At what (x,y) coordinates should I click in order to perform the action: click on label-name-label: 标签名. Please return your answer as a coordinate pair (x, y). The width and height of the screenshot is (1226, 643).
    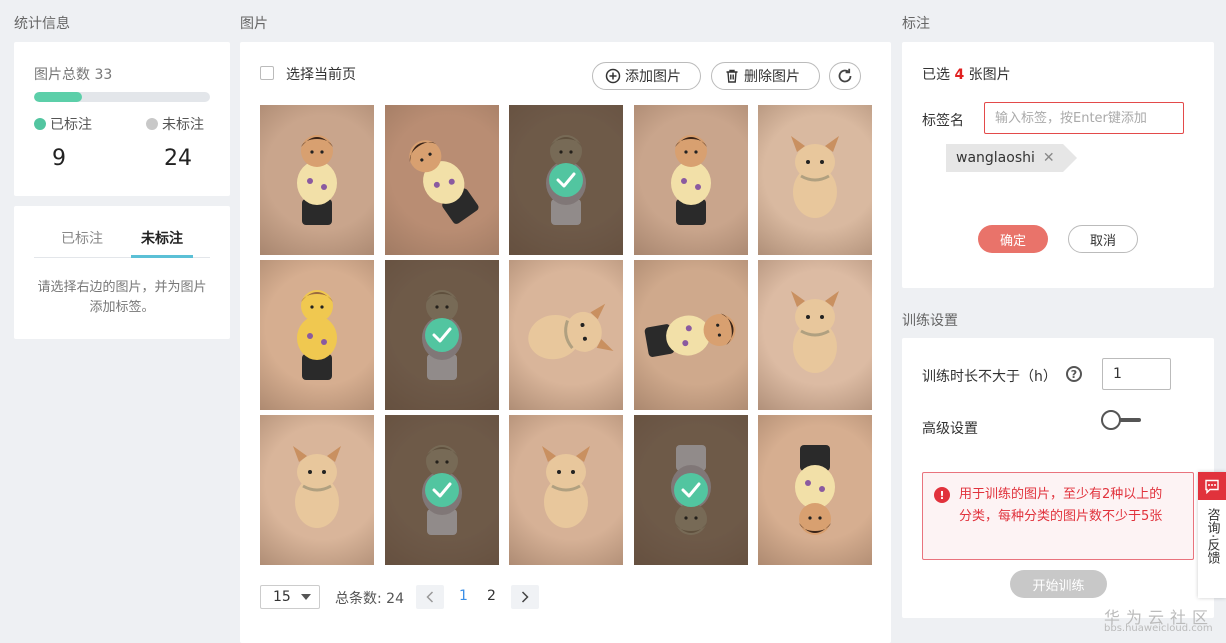
    Looking at the image, I should click on (943, 121).